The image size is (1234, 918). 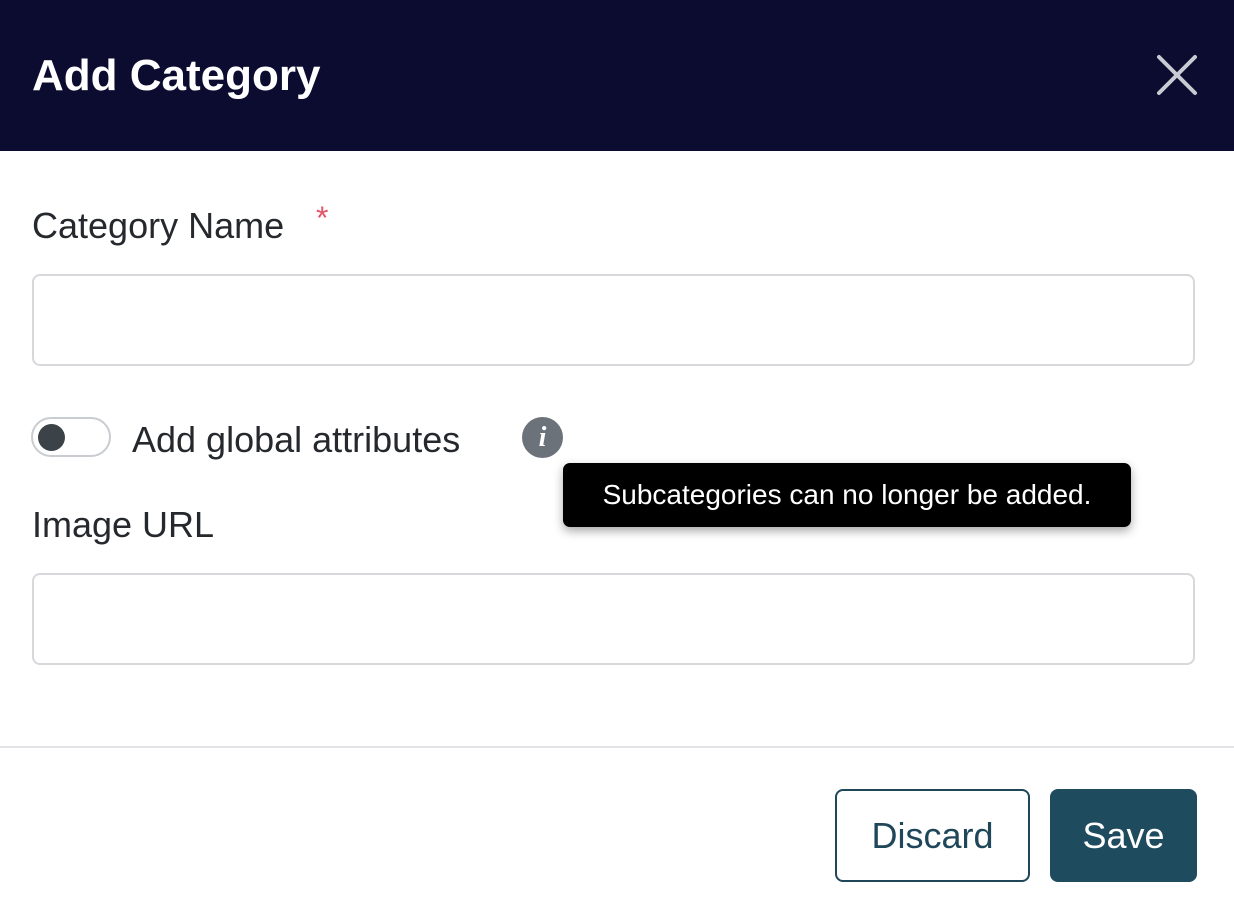 I want to click on global-attributes-label: Add global attributes, so click(x=296, y=439).